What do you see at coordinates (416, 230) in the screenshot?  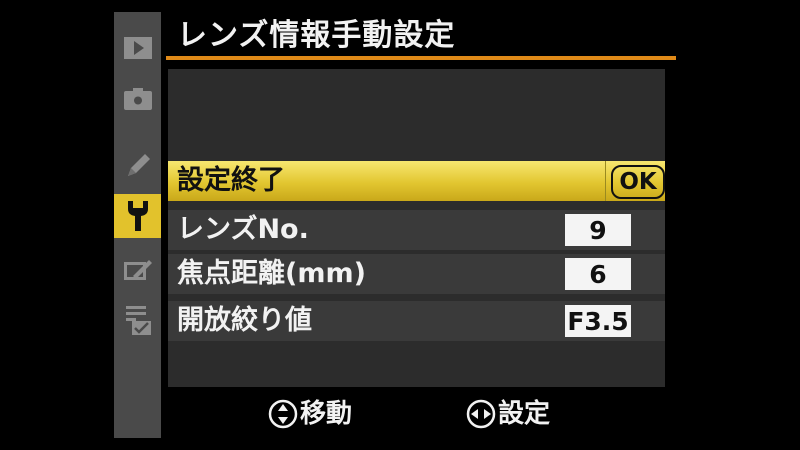 I see `menu-item-lens-number: レンズNo. 9` at bounding box center [416, 230].